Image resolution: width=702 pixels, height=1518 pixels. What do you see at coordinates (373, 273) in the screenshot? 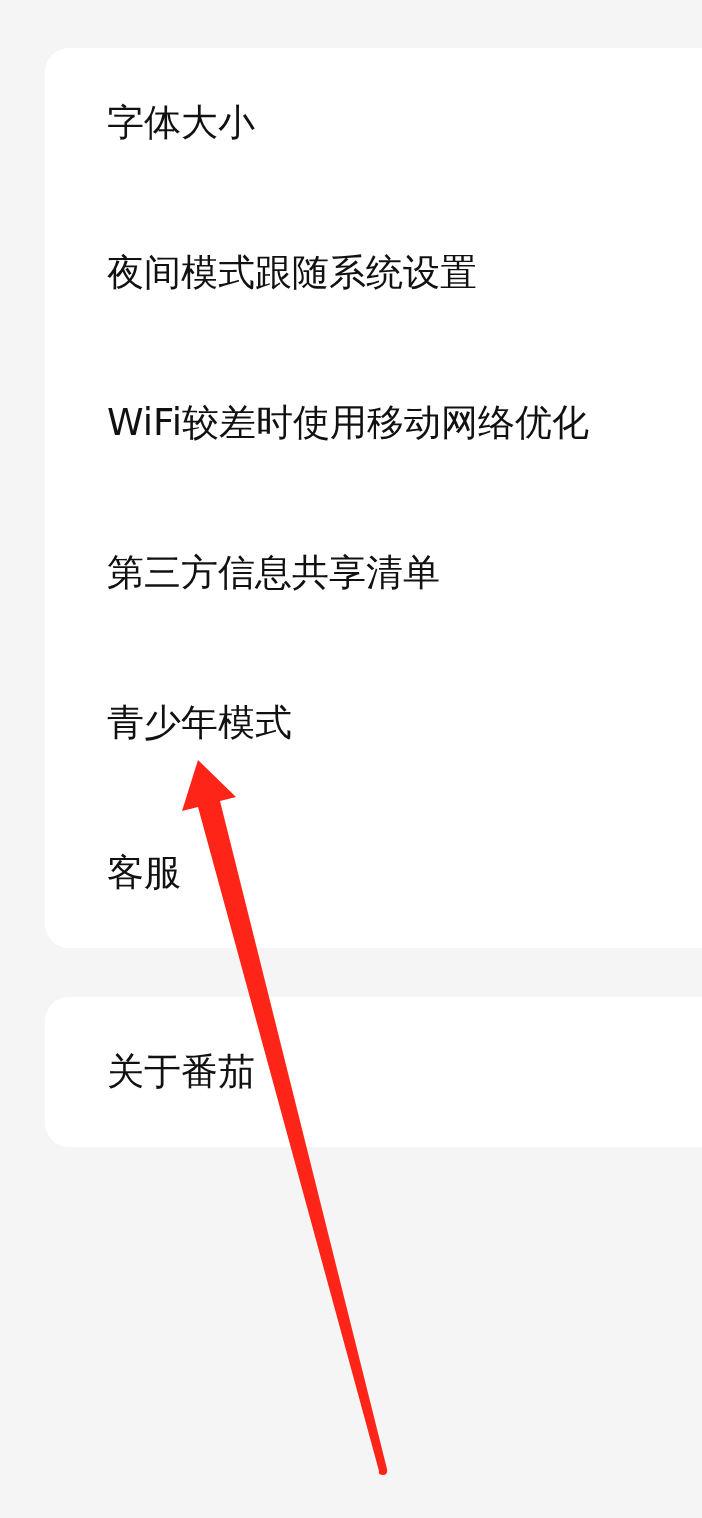
I see `settings-item: 夜间模式跟随系统设置` at bounding box center [373, 273].